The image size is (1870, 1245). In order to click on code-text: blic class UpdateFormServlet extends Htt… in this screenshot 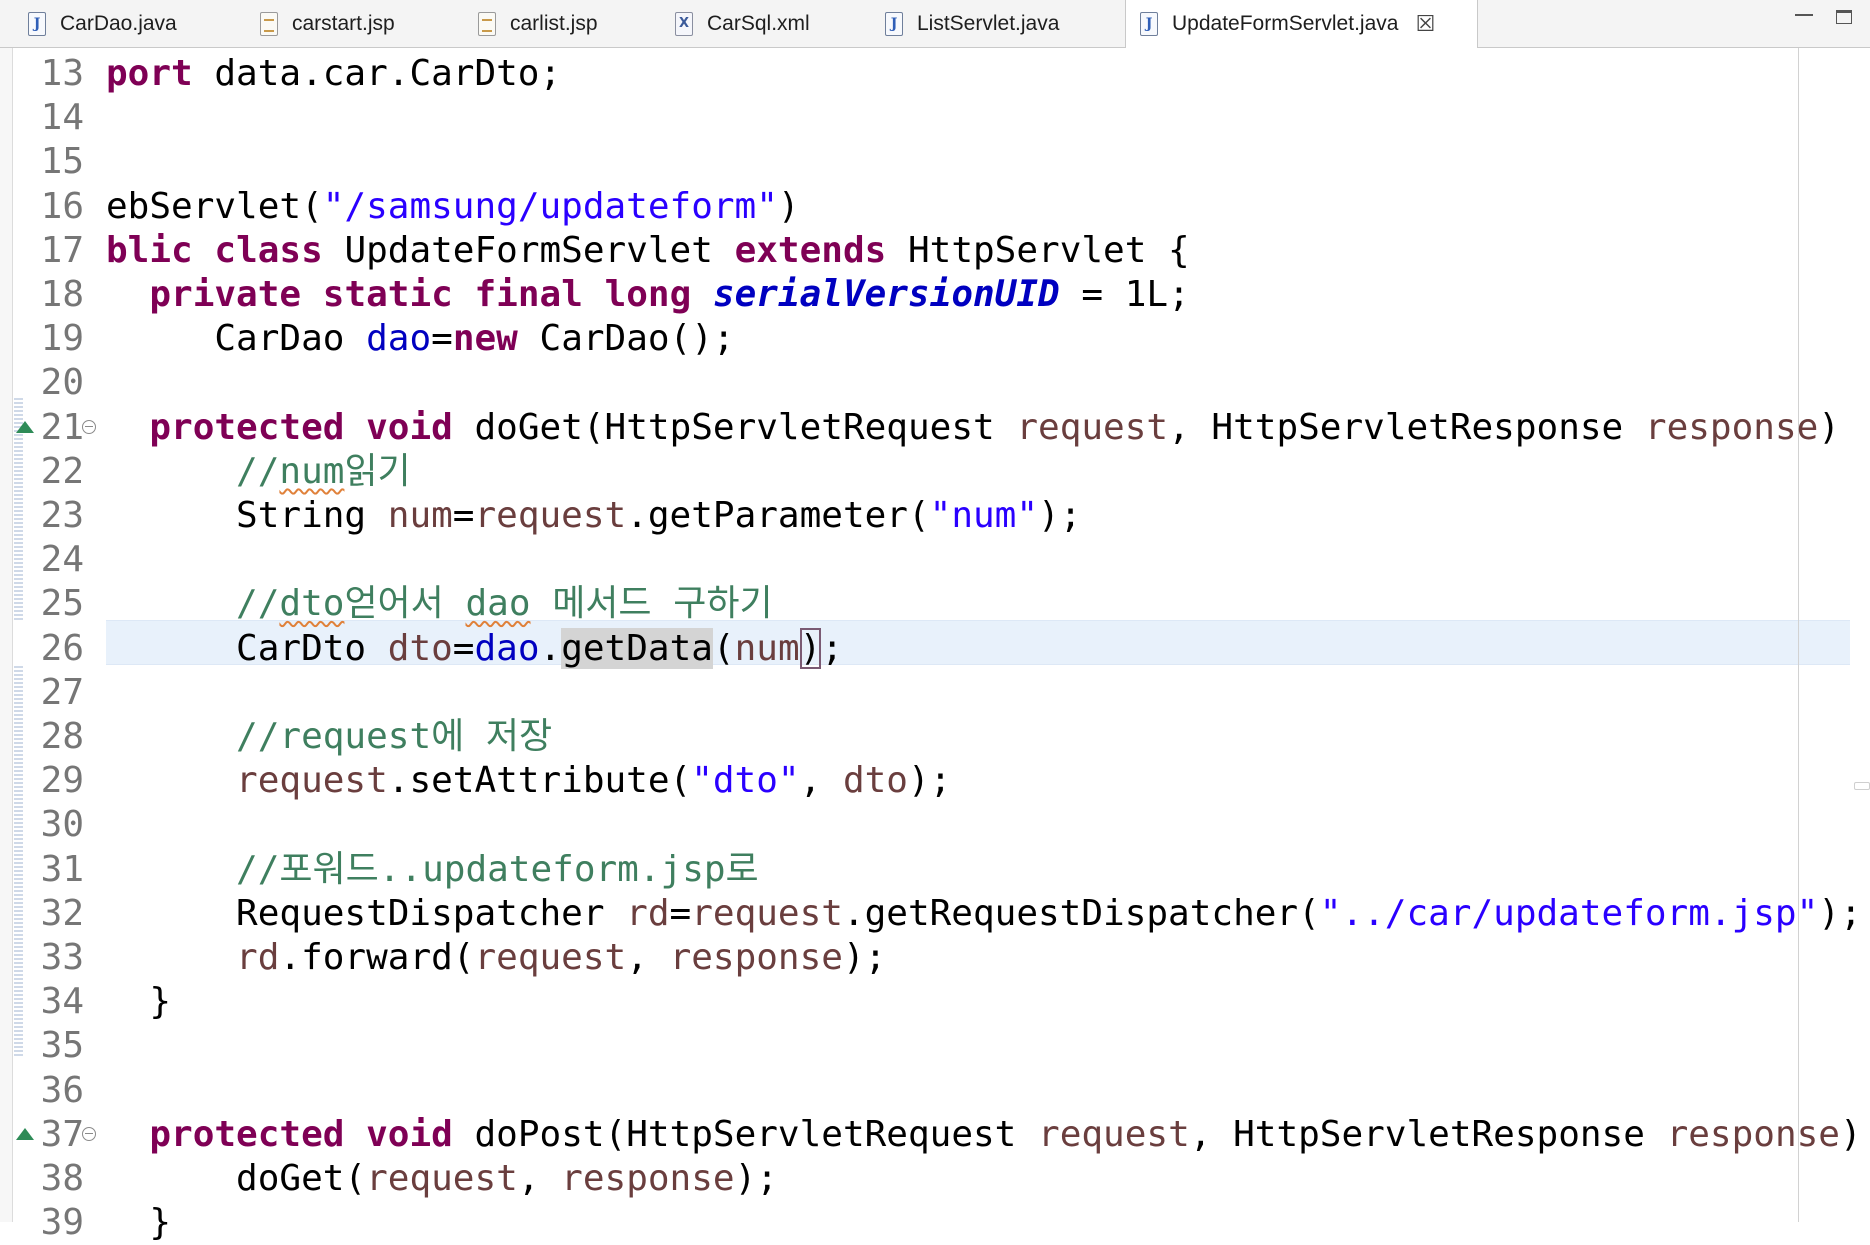, I will do `click(648, 251)`.